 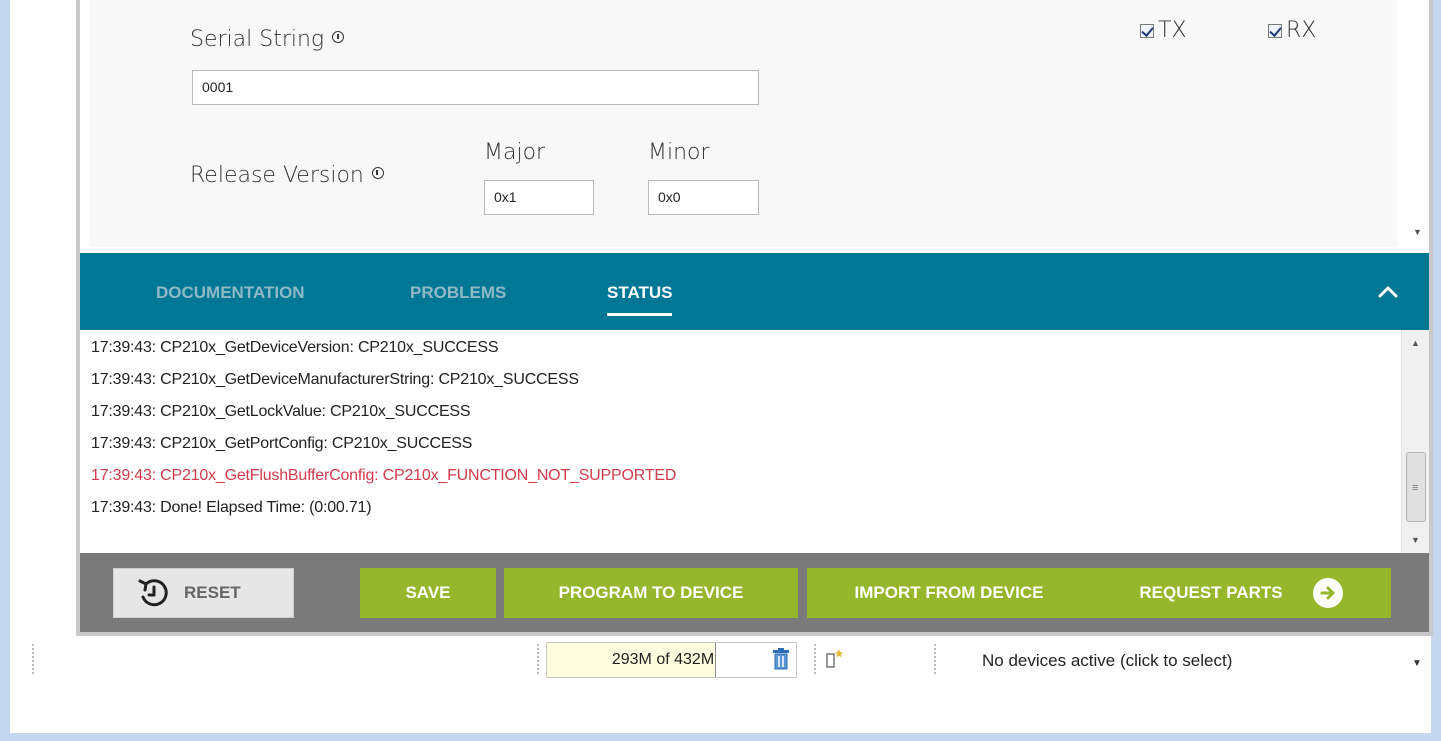 I want to click on reset-clock-icon, so click(x=153, y=593).